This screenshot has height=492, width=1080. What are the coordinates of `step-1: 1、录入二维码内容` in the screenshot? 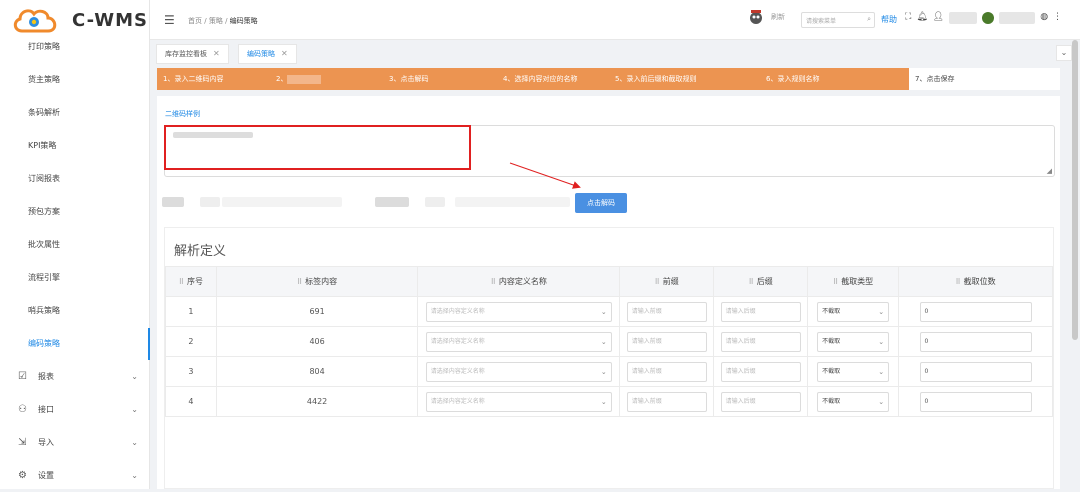 It's located at (193, 79).